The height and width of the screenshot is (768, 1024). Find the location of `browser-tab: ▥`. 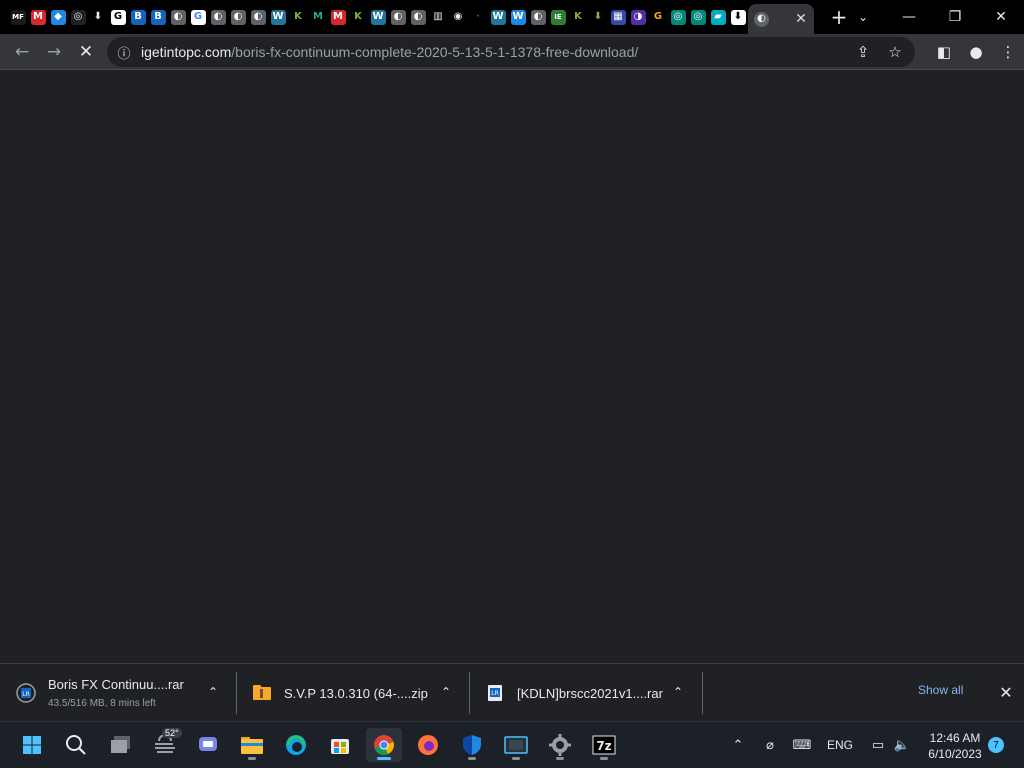

browser-tab: ▥ is located at coordinates (438, 17).